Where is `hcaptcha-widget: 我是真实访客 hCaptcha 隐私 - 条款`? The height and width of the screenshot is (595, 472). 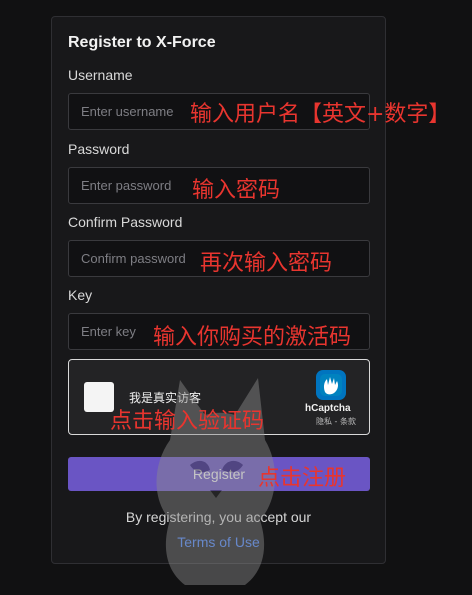 hcaptcha-widget: 我是真实访客 hCaptcha 隐私 - 条款 is located at coordinates (219, 397).